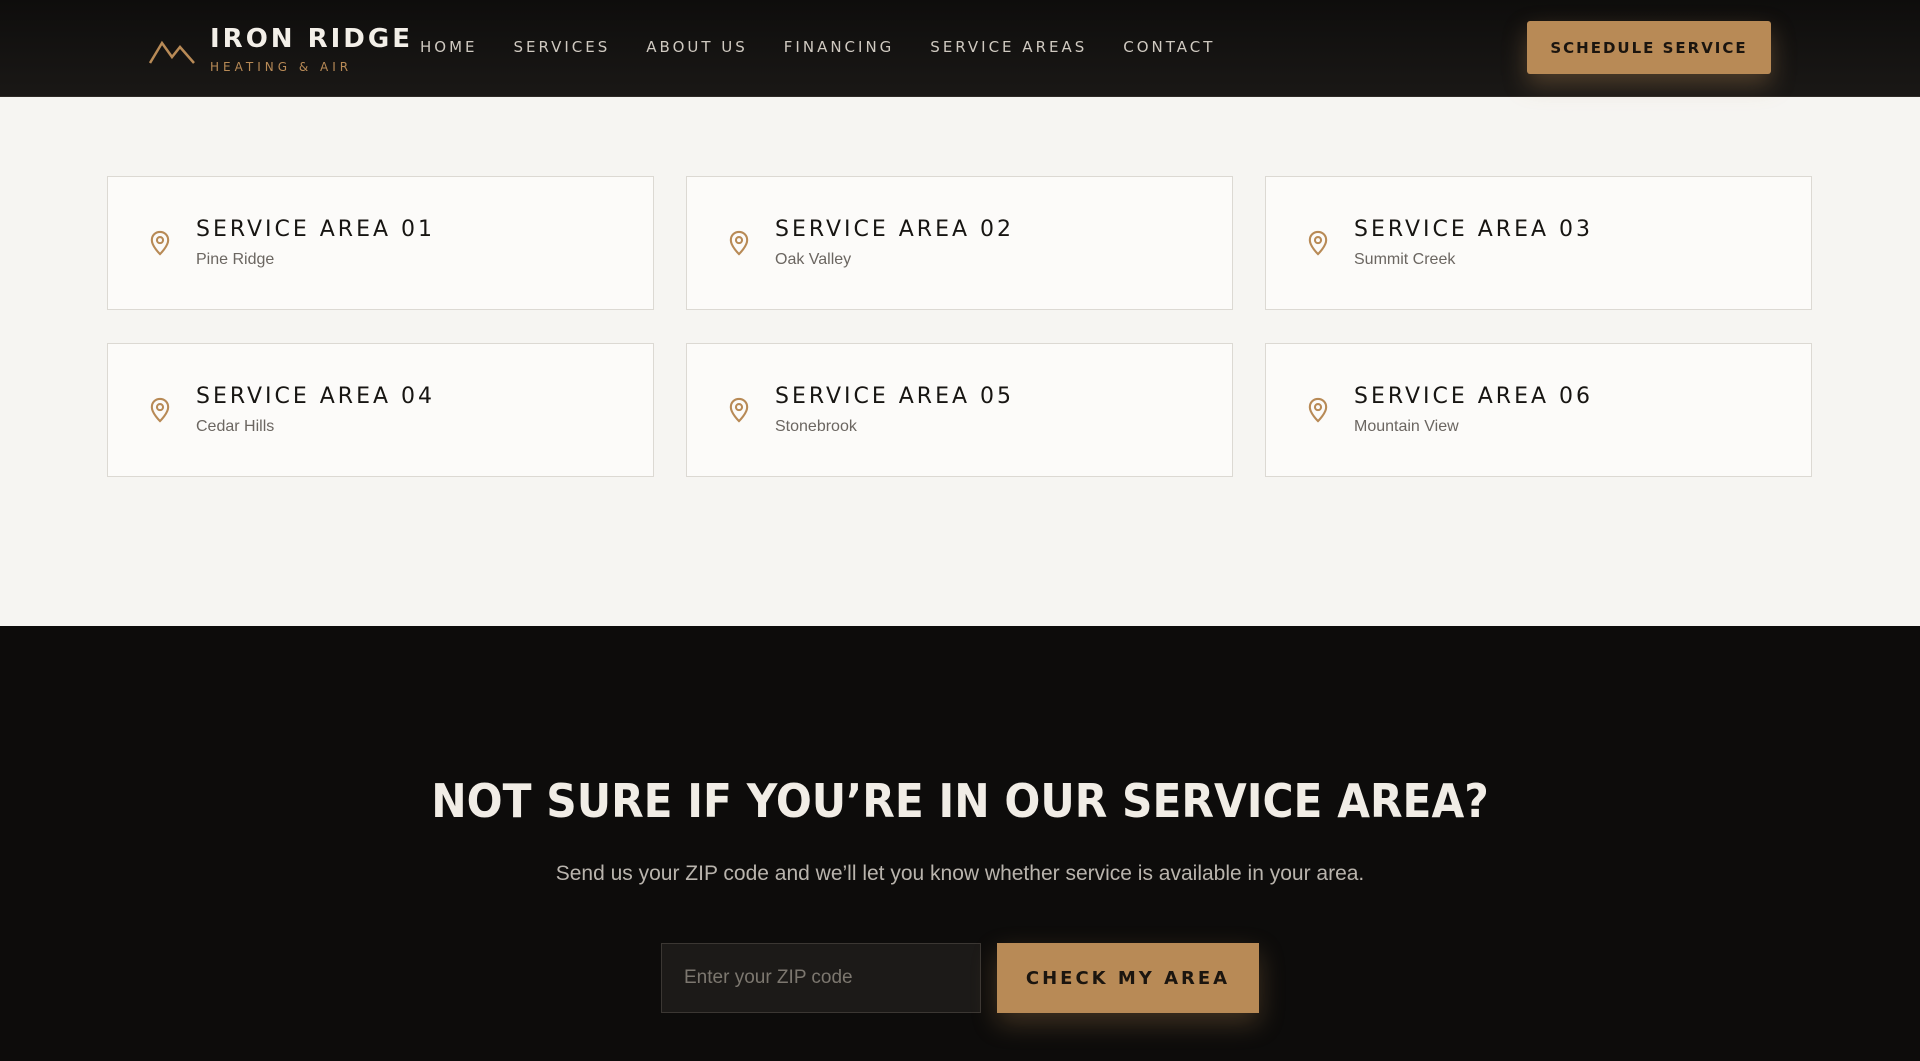 This screenshot has width=1920, height=1061. What do you see at coordinates (316, 396) in the screenshot?
I see `service-area-title: SERVICE AREA 04` at bounding box center [316, 396].